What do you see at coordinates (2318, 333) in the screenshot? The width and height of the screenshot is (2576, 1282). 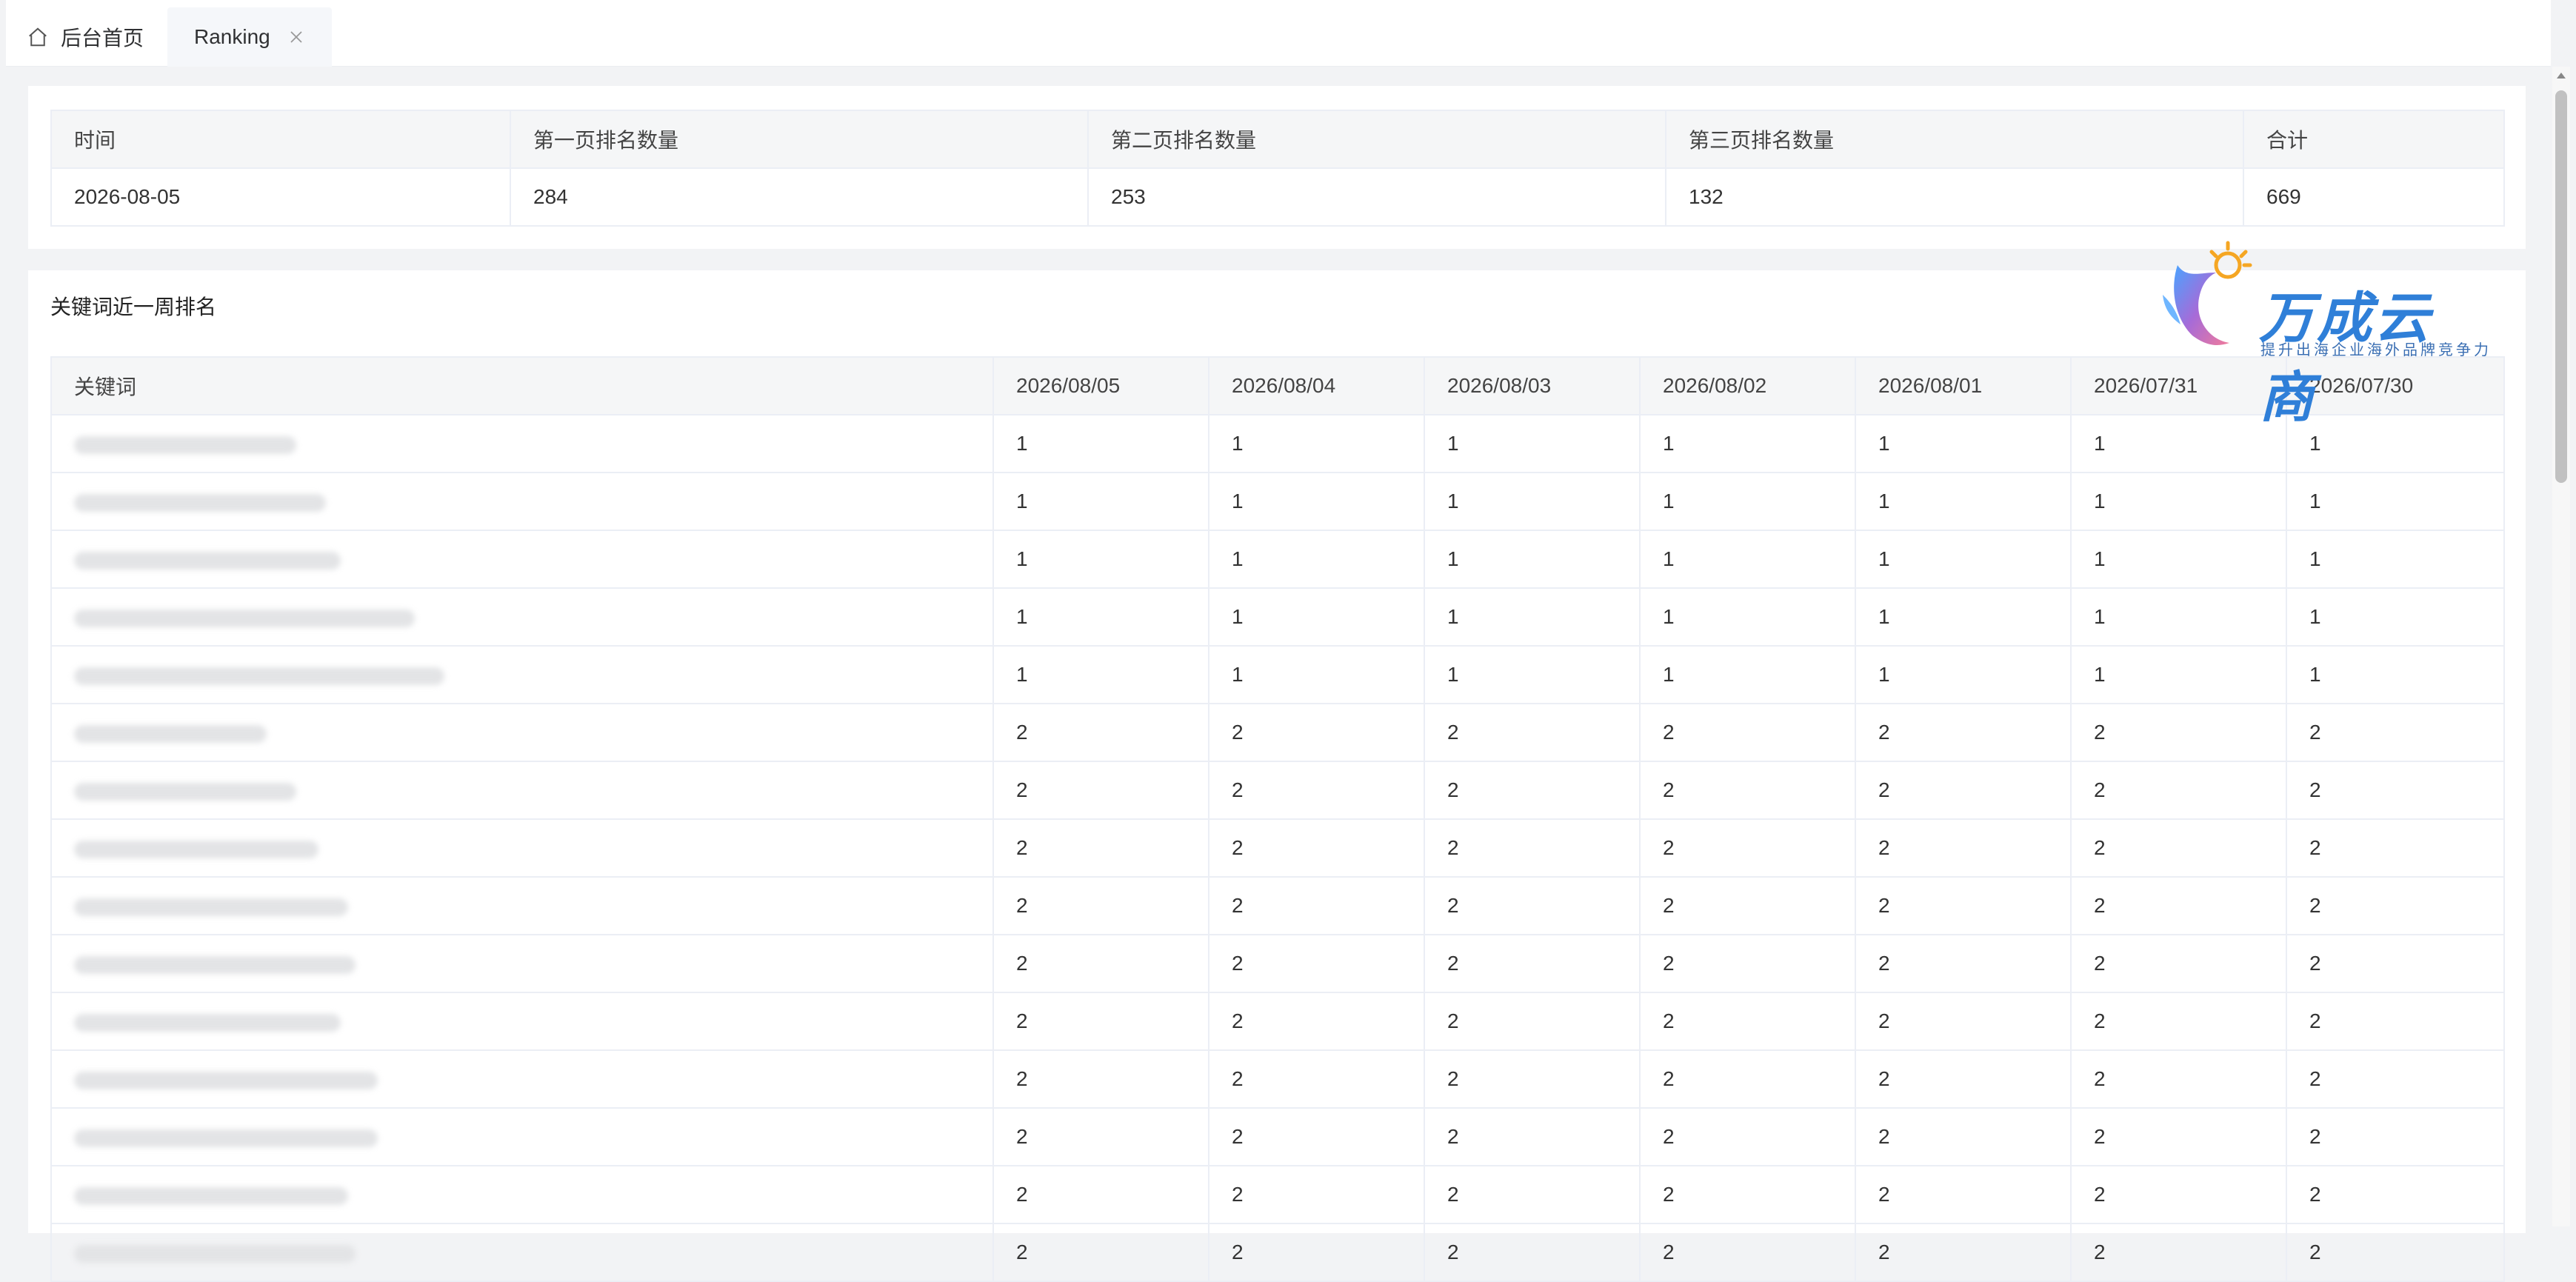 I see `brand-logo: 万成云商 提升出海企业海外品牌竞争力` at bounding box center [2318, 333].